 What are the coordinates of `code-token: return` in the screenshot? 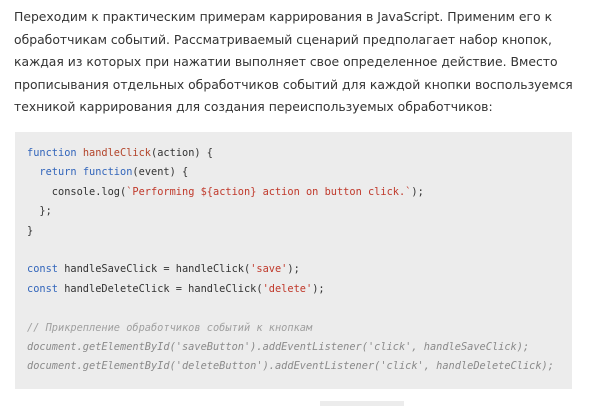 It's located at (58, 172).